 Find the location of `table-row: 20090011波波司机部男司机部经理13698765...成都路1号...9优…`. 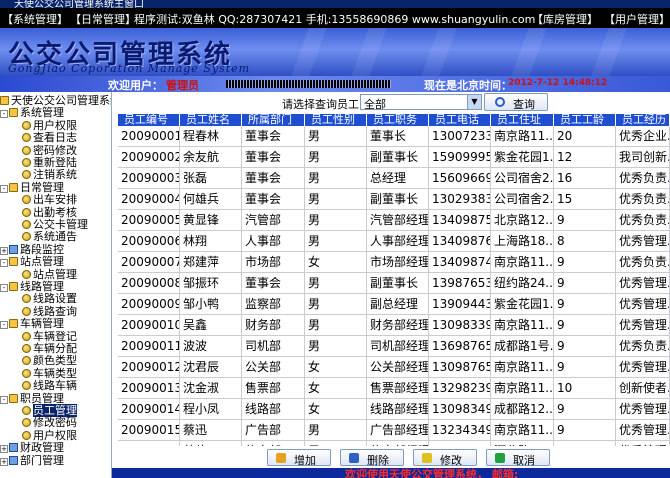

table-row: 20090011波波司机部男司机部经理13698765...成都路1号...9优… is located at coordinates (394, 346).